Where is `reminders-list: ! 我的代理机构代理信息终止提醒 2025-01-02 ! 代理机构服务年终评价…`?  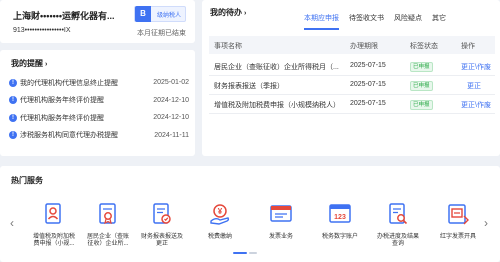 reminders-list: ! 我的代理机构代理信息终止提醒 2025-01-02 ! 代理机构服务年终评价… is located at coordinates (99, 109).